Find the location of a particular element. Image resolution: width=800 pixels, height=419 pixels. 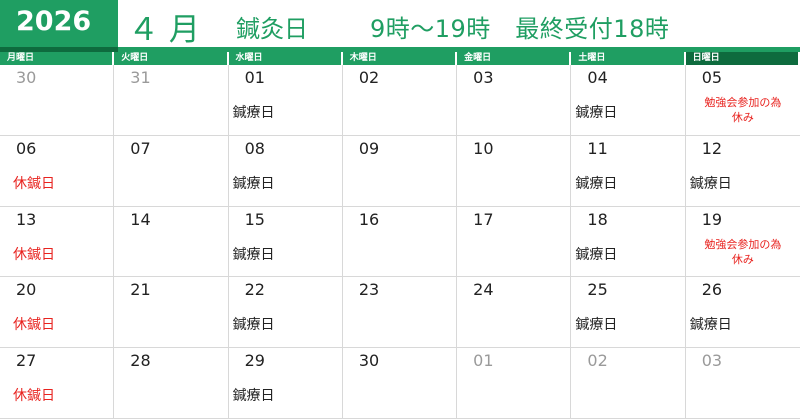

calendar-day-cell: 01 鍼療日 is located at coordinates (285, 100).